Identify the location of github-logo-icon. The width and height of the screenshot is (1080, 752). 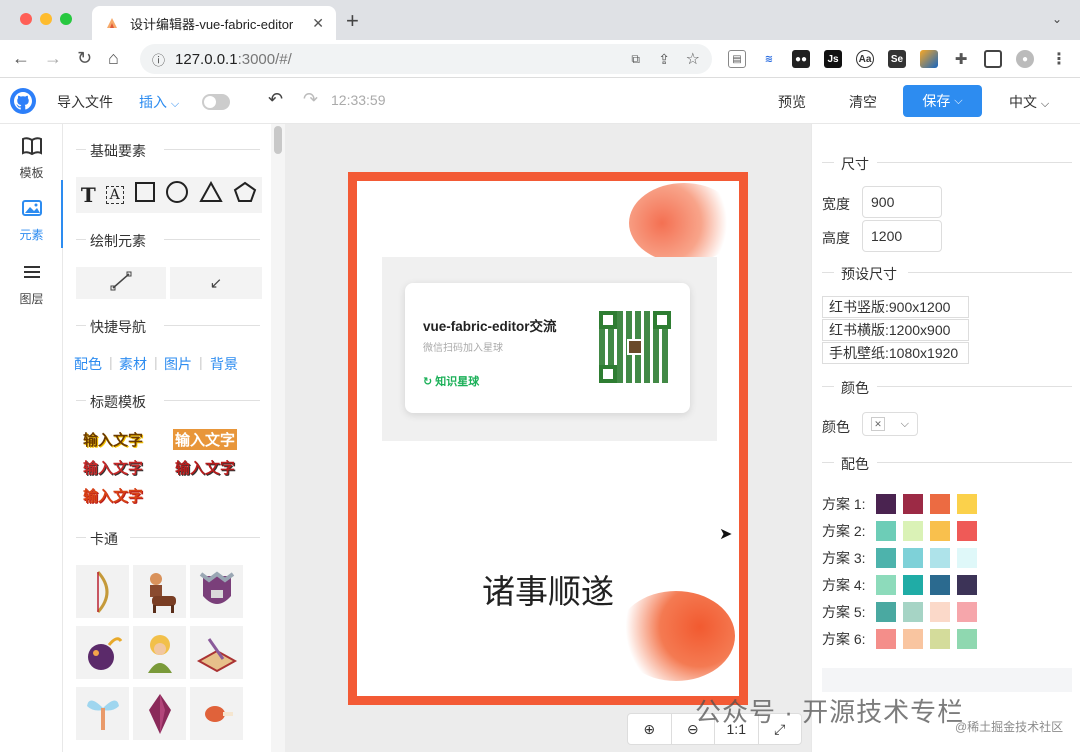
(23, 101).